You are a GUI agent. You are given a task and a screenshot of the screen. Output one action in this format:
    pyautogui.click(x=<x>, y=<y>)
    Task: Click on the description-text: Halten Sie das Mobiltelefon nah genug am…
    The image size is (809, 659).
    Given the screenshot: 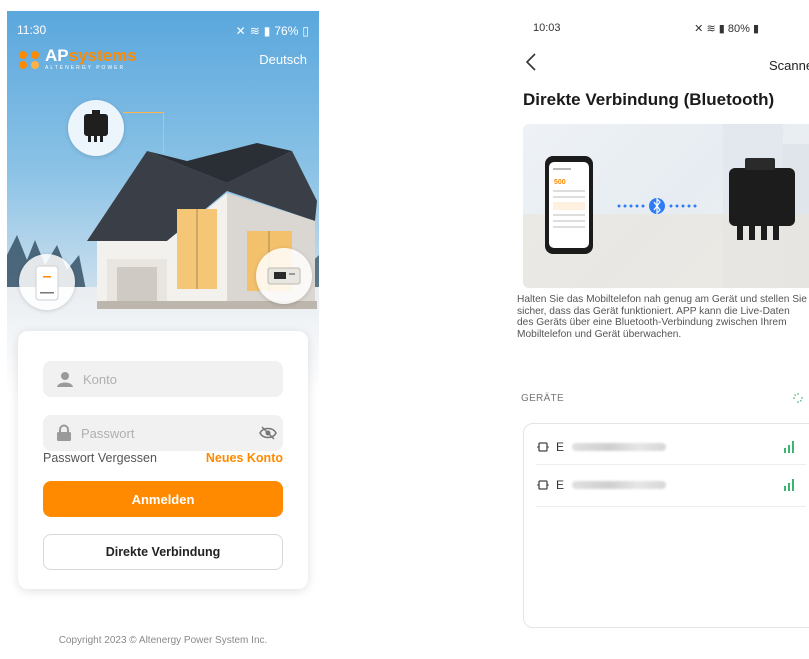 What is the action you would take?
    pyautogui.click(x=662, y=317)
    